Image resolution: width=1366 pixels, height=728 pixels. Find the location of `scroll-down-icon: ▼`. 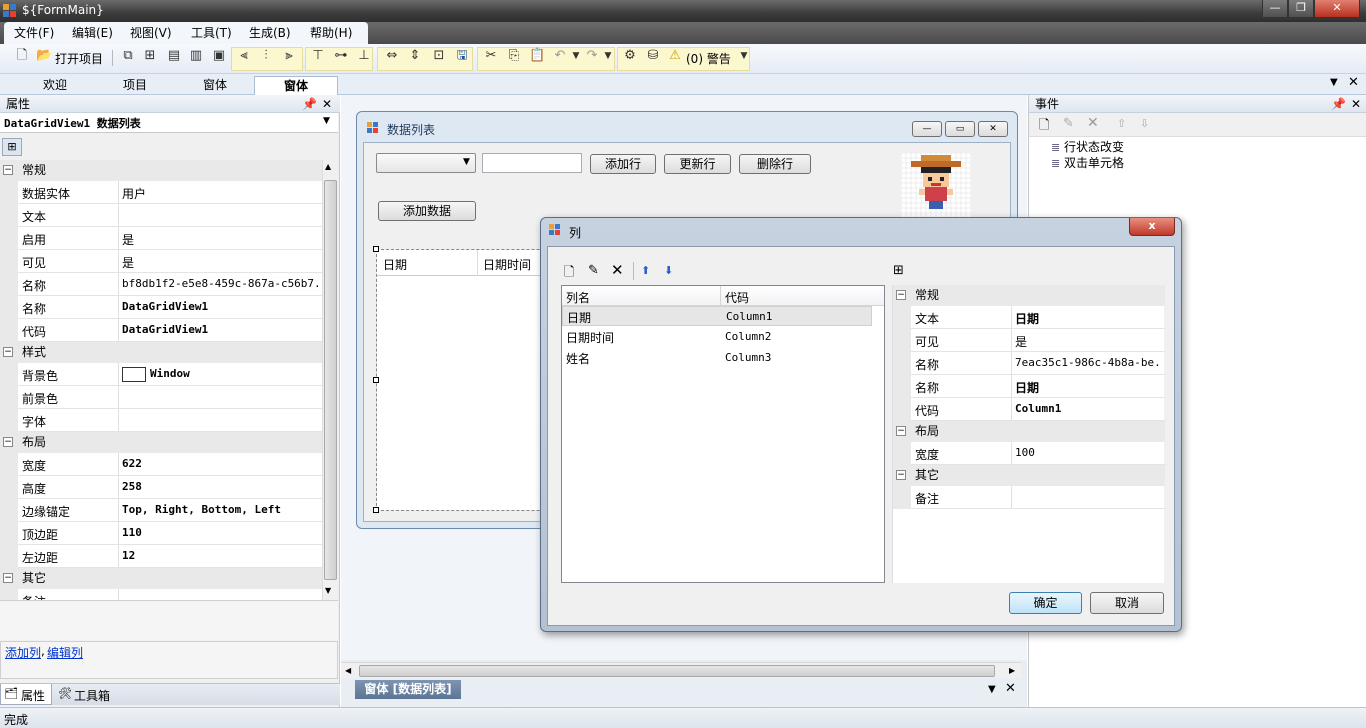

scroll-down-icon: ▼ is located at coordinates (328, 590).